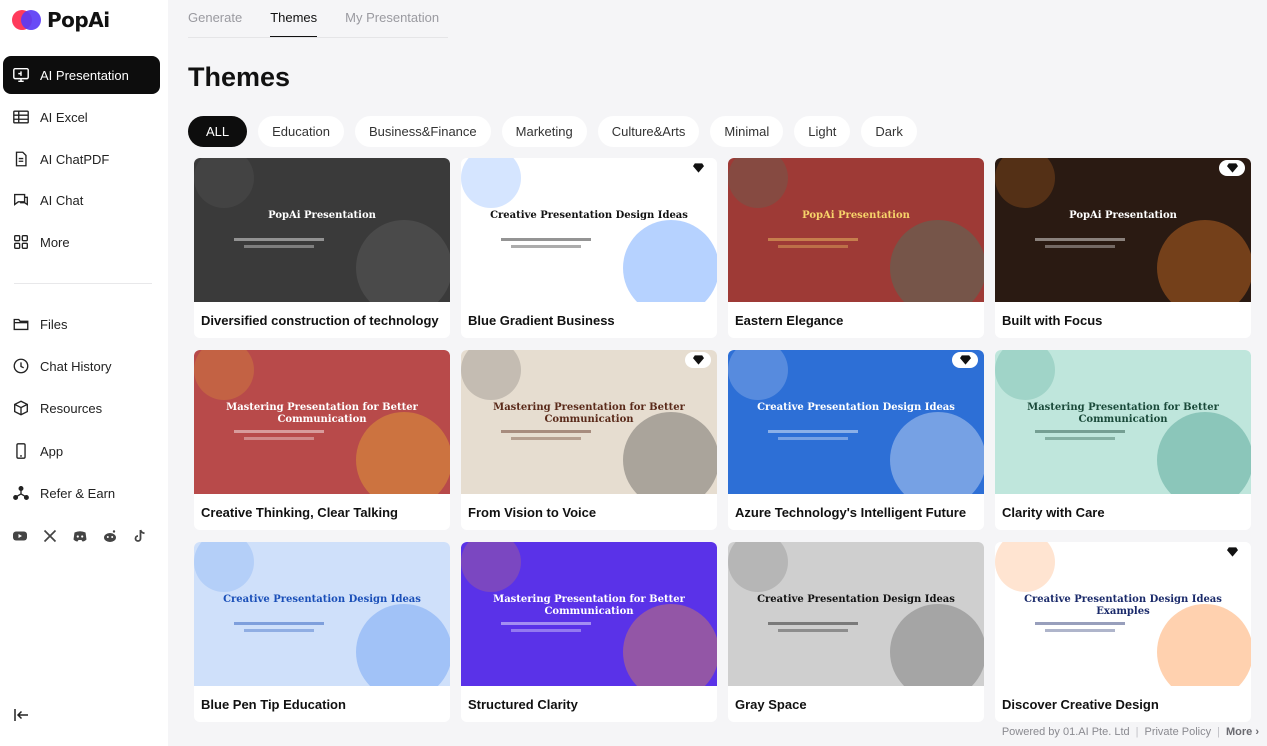 The height and width of the screenshot is (746, 1267). Describe the element at coordinates (273, 704) in the screenshot. I see `theme-card-title: Blue Pen Tip Education` at that location.